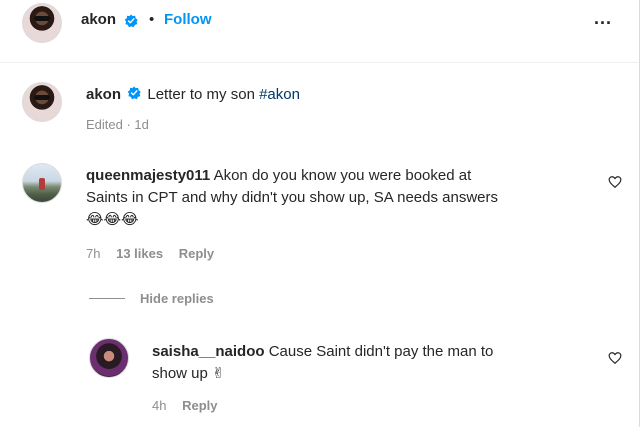 The height and width of the screenshot is (427, 640). What do you see at coordinates (379, 351) in the screenshot?
I see `reply-text-line1: Cause Saint didn't pay the man to` at bounding box center [379, 351].